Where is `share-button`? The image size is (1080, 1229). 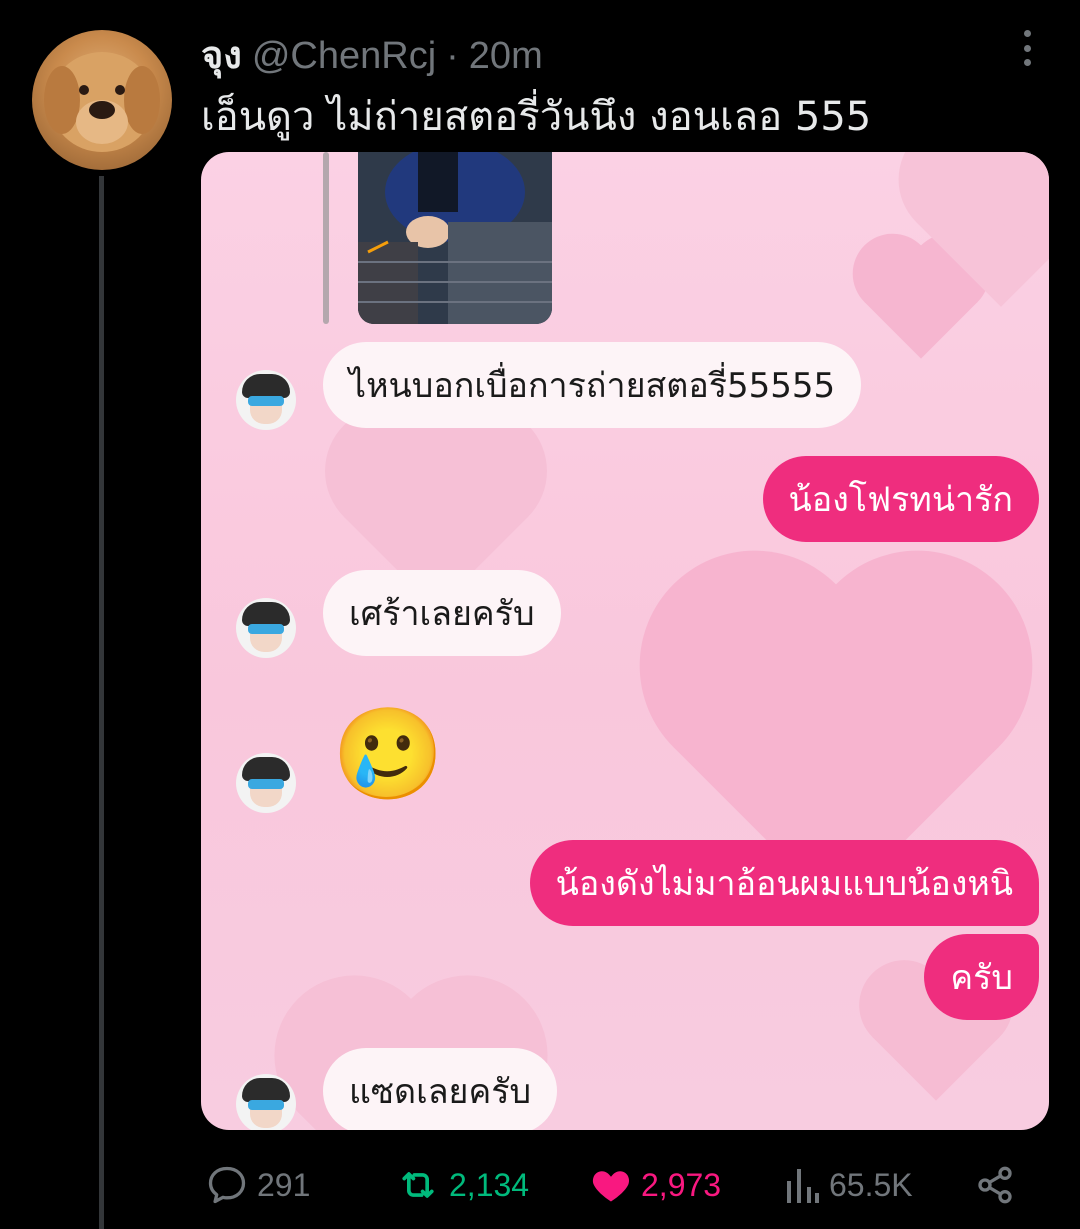
share-button is located at coordinates (995, 1185).